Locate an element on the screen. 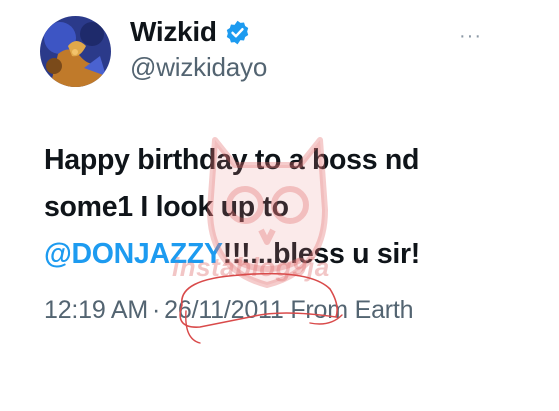 The width and height of the screenshot is (559, 411). tweet-line: Happy birthday to a boss nd is located at coordinates (232, 160).